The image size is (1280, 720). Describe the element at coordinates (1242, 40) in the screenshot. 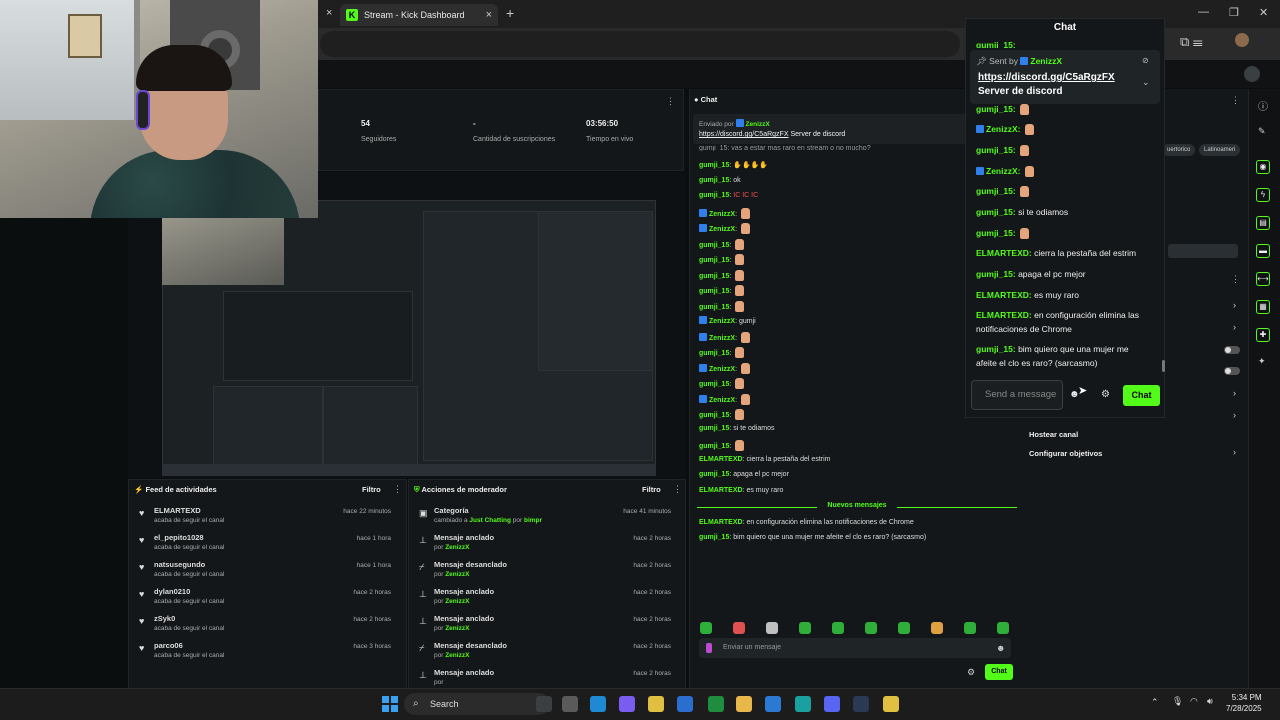

I see `profile-avatar` at that location.